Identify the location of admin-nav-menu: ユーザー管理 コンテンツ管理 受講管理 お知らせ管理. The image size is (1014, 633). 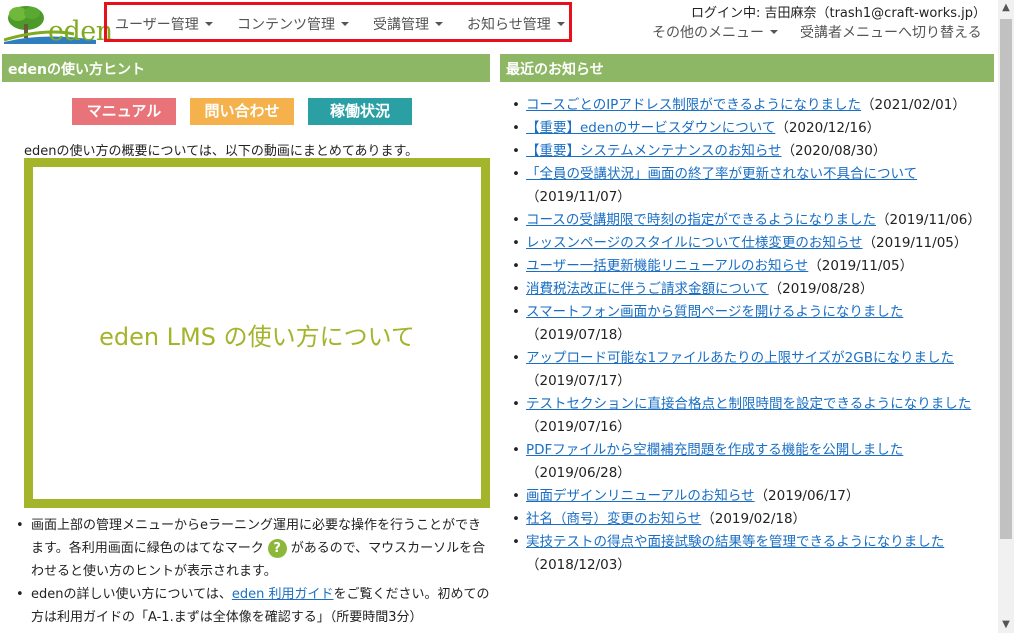
(338, 22).